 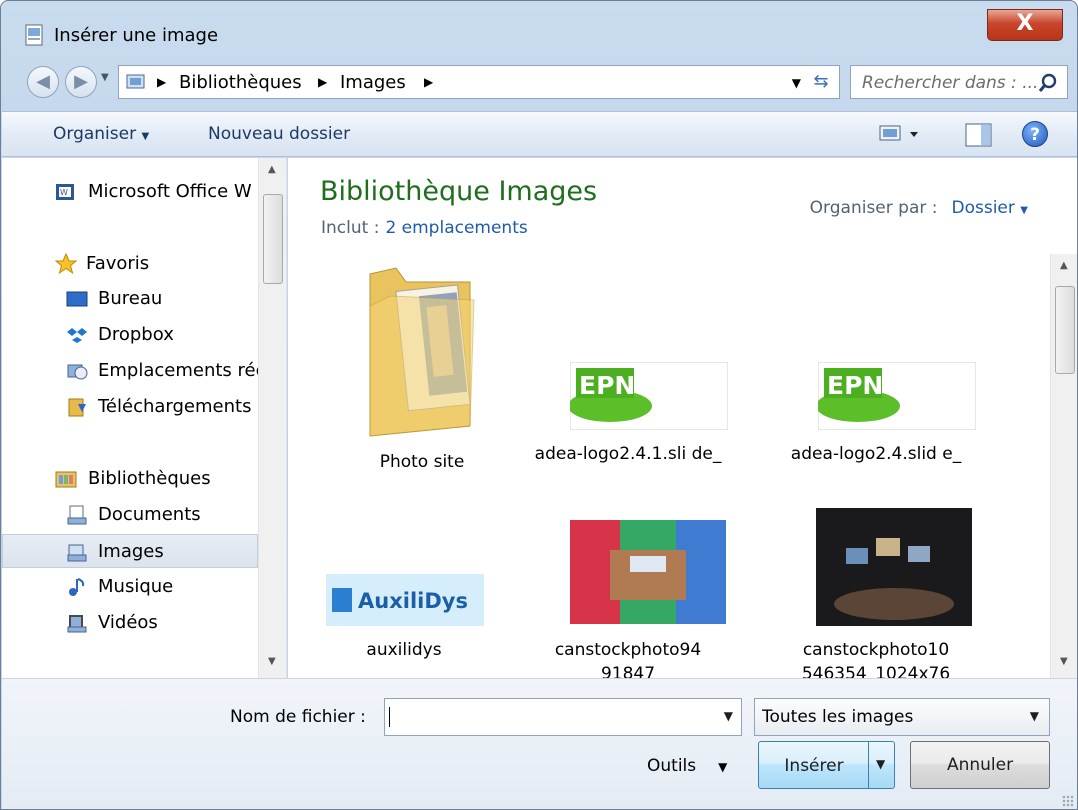 I want to click on forward-arrow-icon: ▶, so click(x=81, y=81).